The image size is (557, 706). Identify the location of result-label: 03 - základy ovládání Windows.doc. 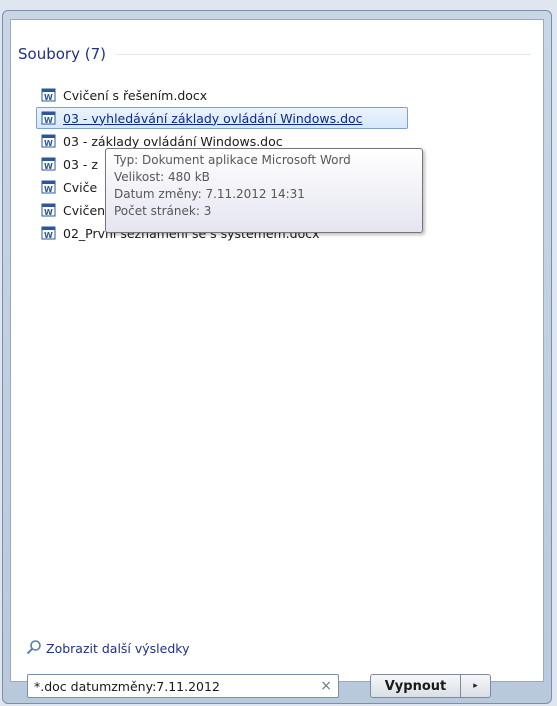
(173, 141).